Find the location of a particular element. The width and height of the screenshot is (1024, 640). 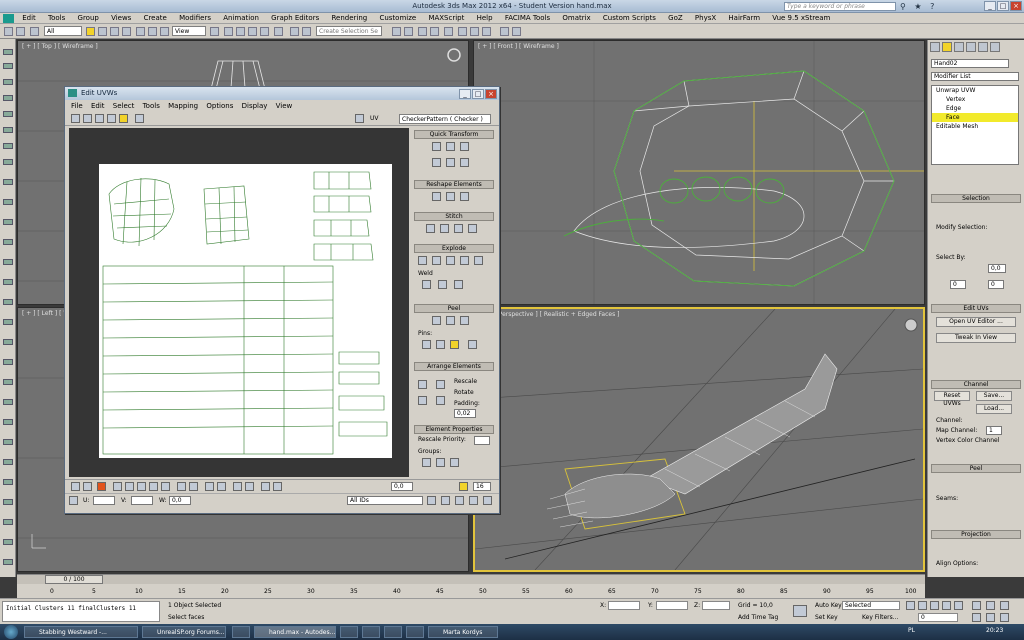

edit-uvs-rollout: Edit UVs is located at coordinates (976, 308).